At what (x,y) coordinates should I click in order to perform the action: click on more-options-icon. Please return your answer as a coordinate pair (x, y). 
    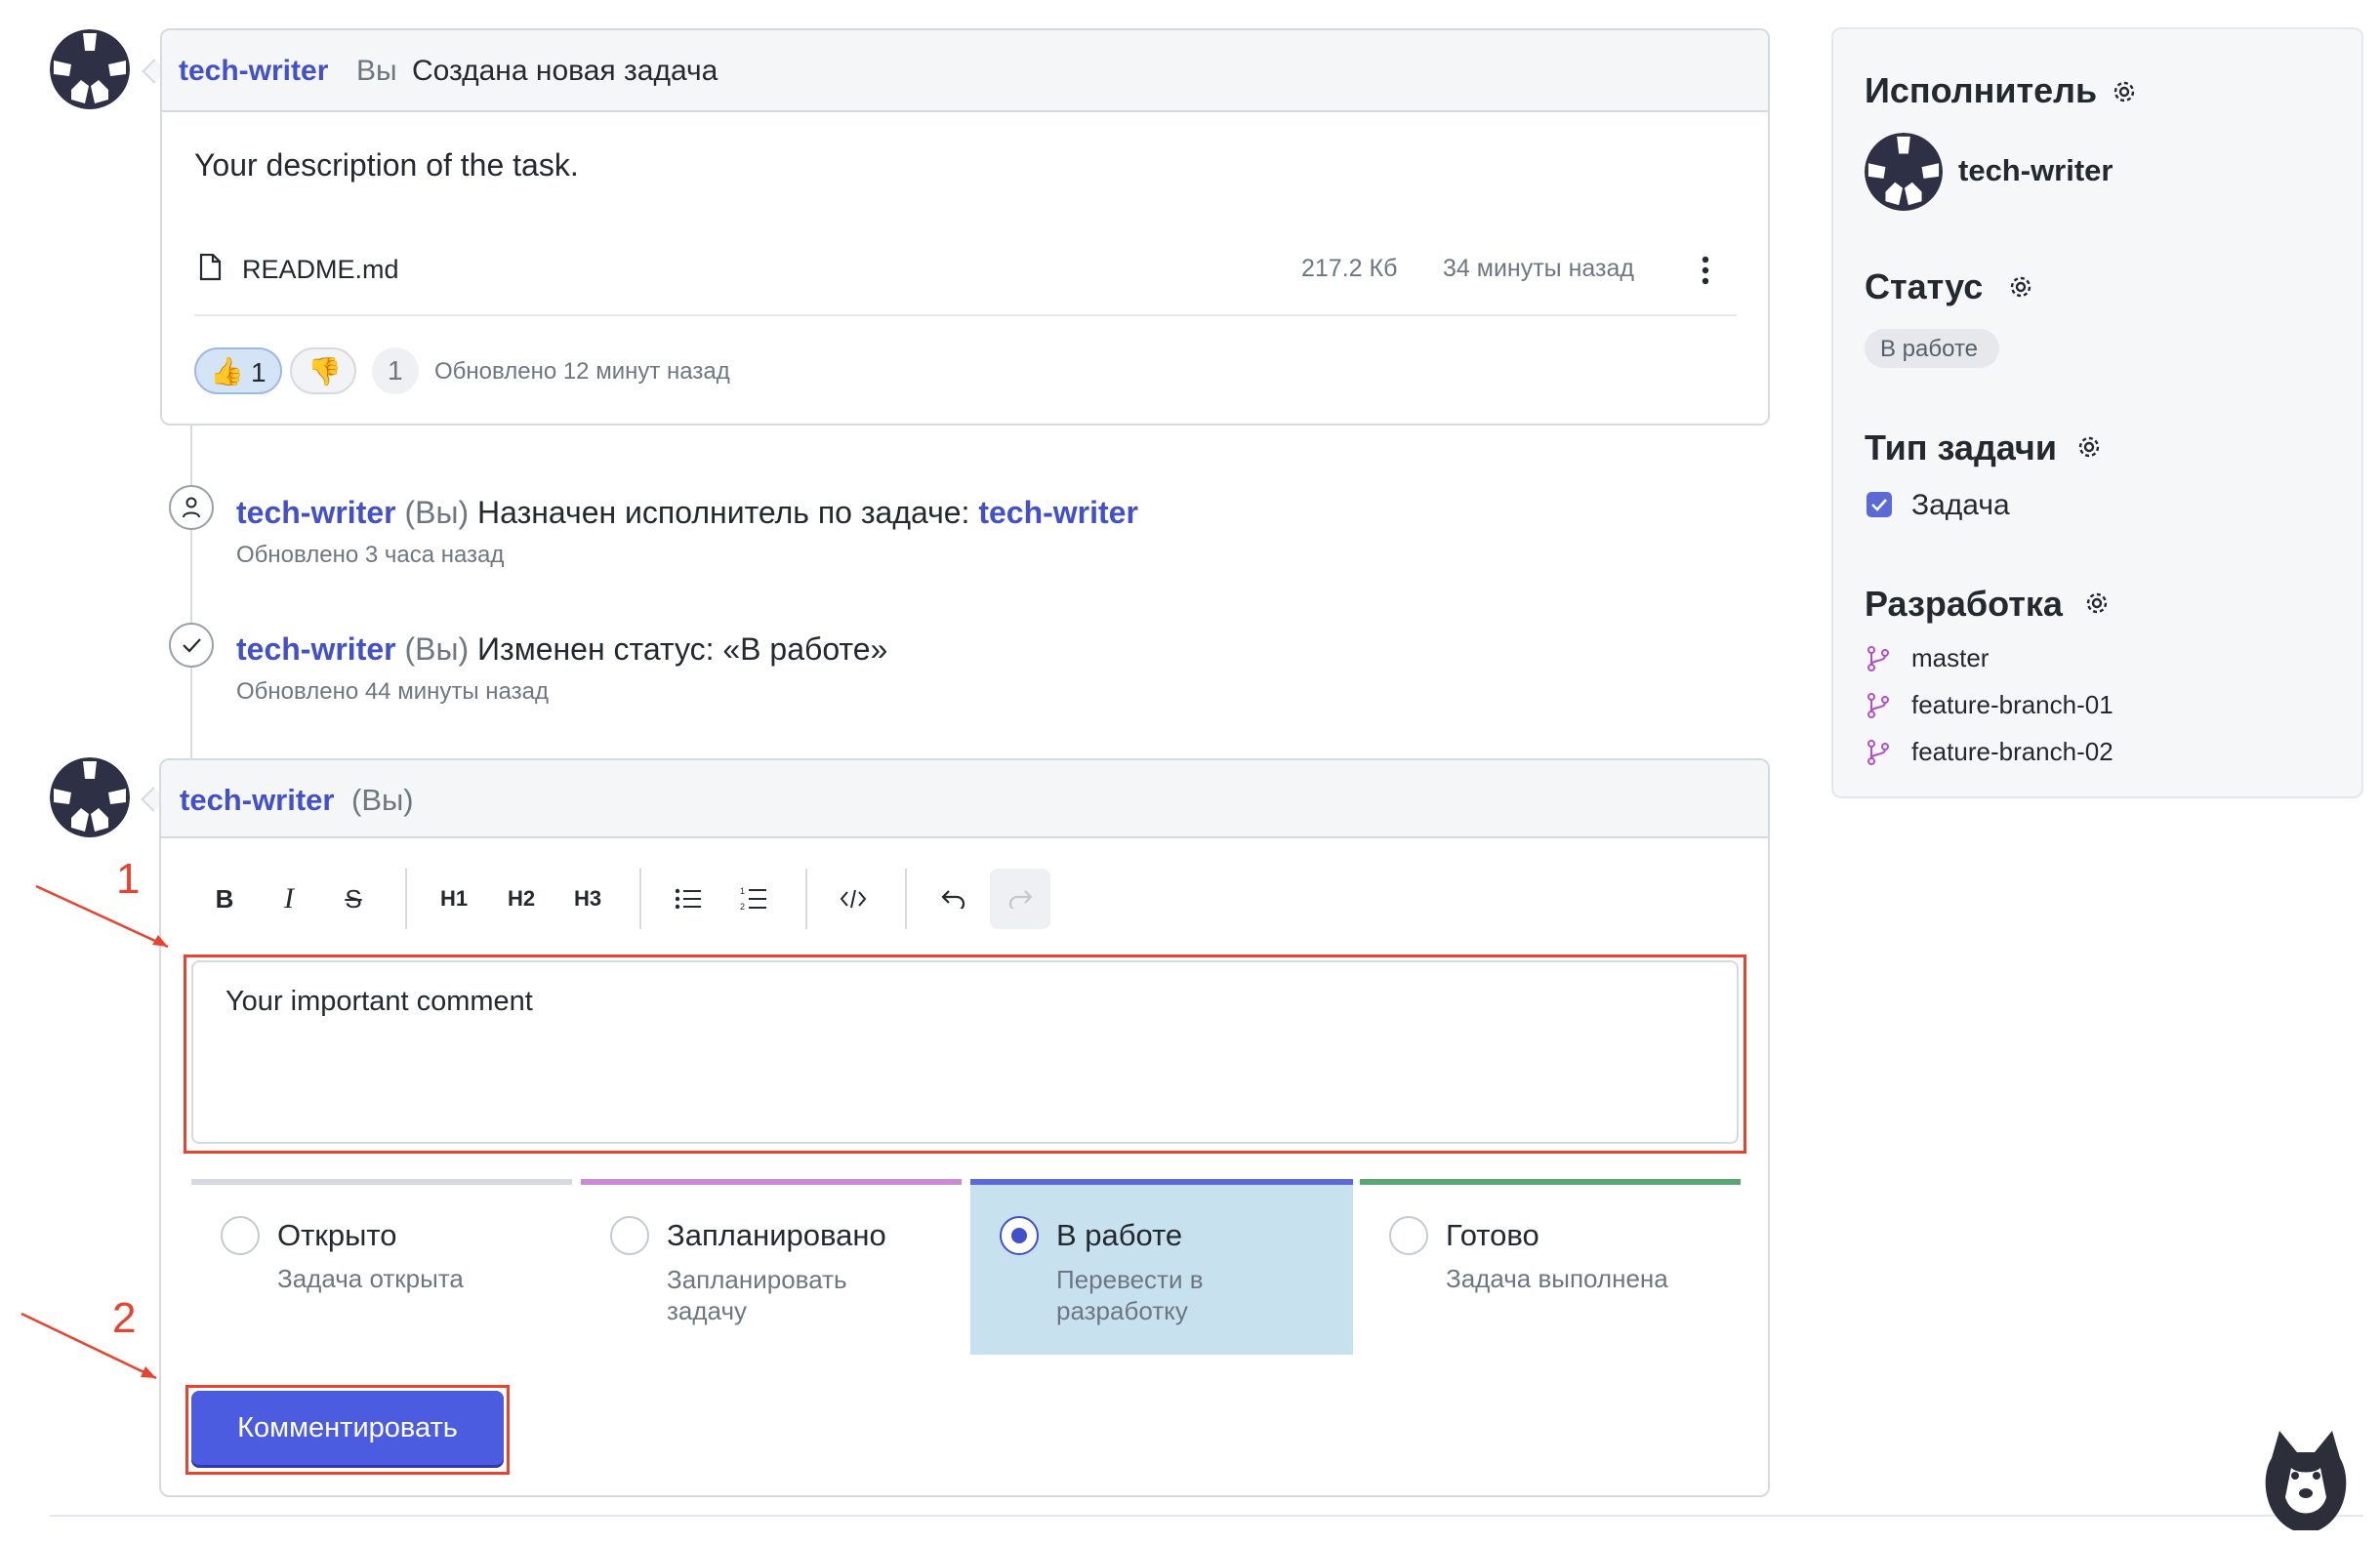
    Looking at the image, I should click on (1705, 270).